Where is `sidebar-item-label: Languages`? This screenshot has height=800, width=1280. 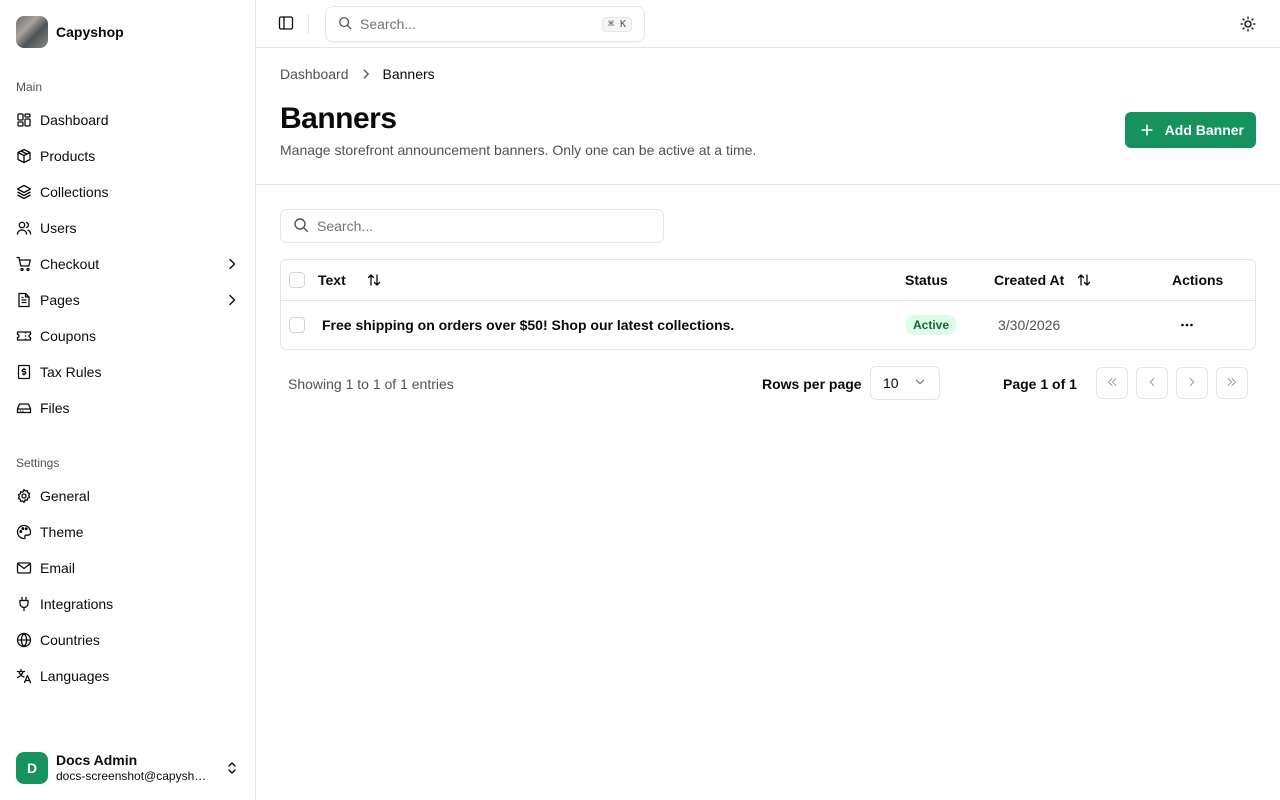 sidebar-item-label: Languages is located at coordinates (75, 676).